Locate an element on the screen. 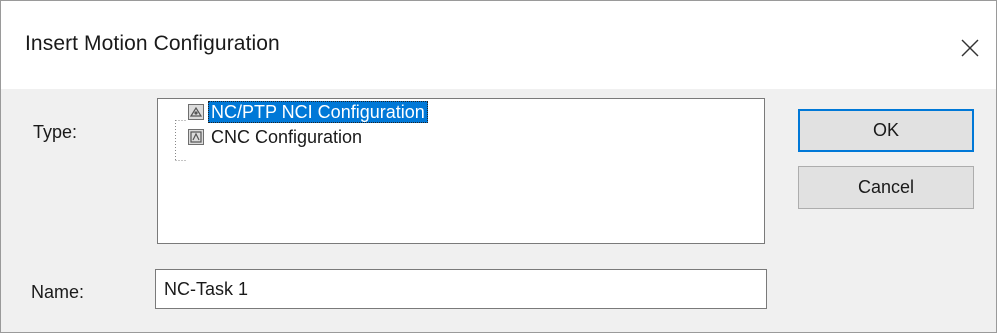  tree-item-cnc-configuration: CNC Configuration is located at coordinates (276, 137).